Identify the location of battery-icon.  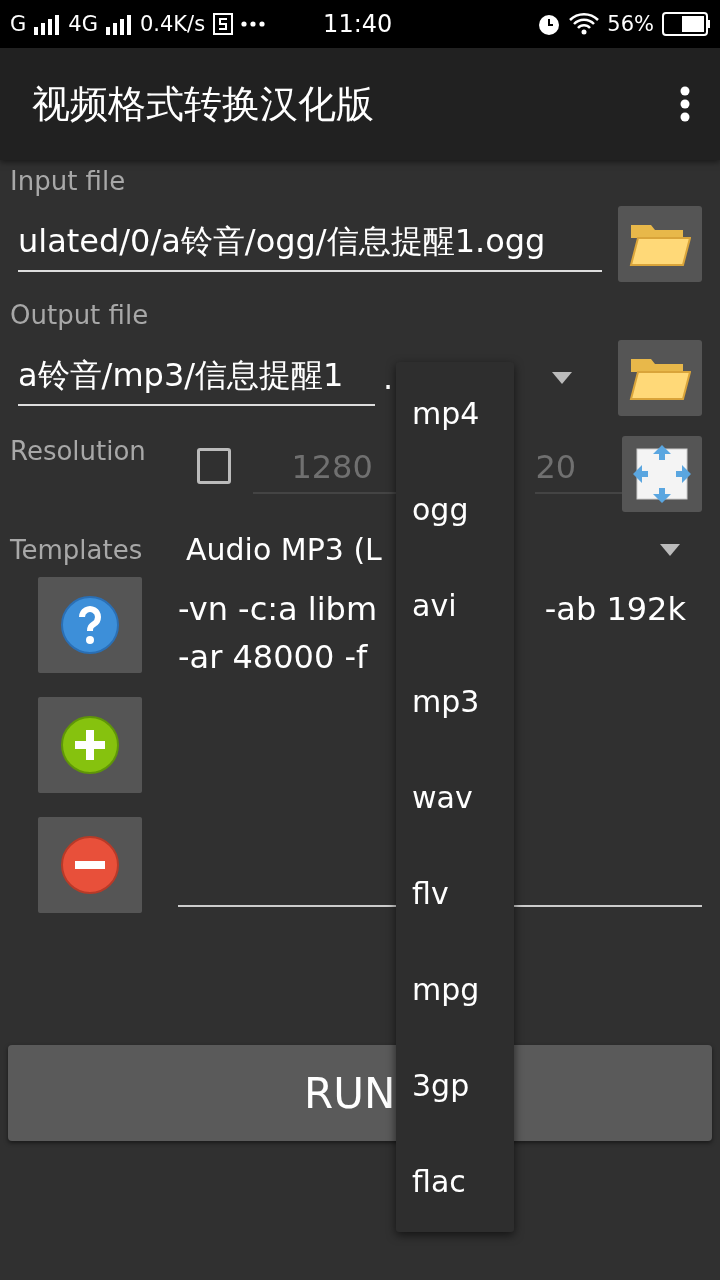
(686, 24).